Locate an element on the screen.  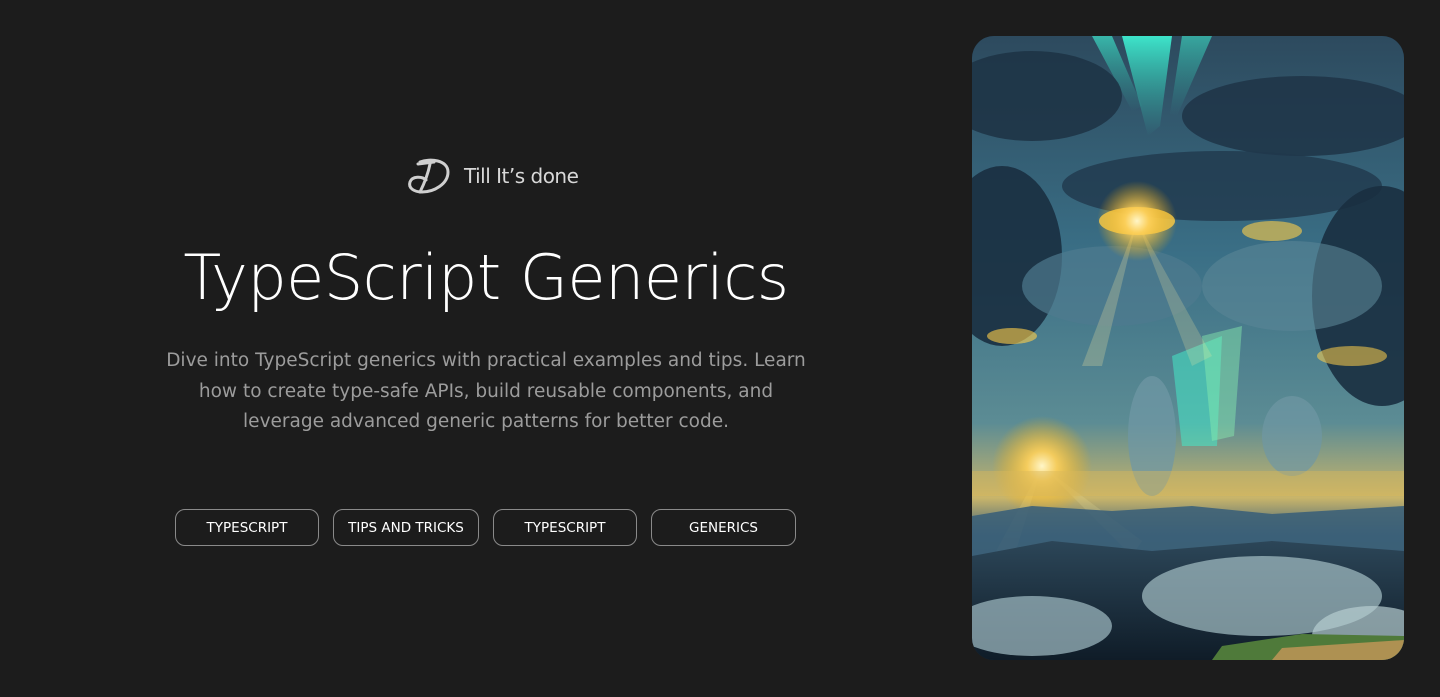
brand: Till It’s done is located at coordinates (491, 176).